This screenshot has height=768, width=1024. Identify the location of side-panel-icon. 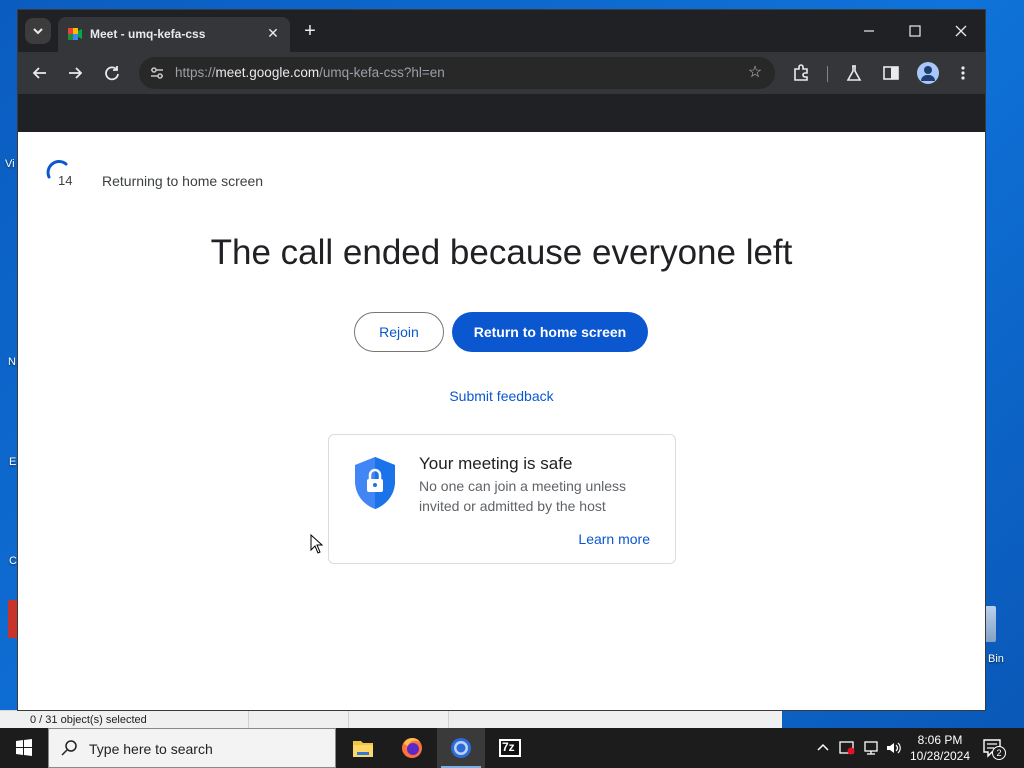
(891, 73).